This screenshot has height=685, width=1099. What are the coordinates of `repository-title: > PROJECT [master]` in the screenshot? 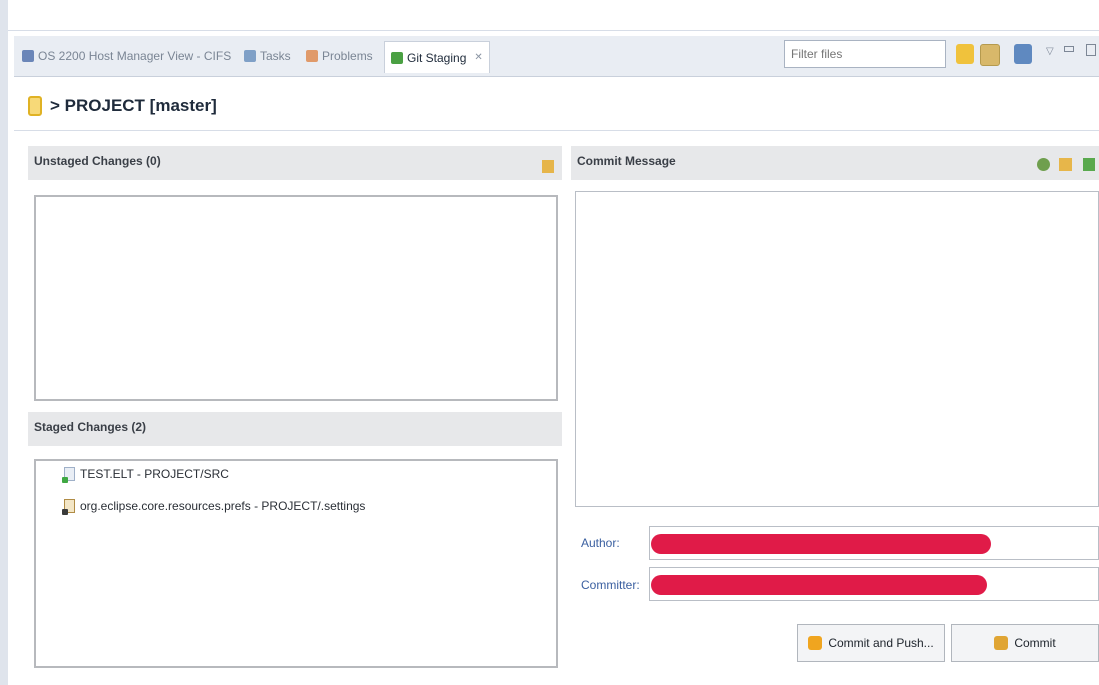 It's located at (133, 105).